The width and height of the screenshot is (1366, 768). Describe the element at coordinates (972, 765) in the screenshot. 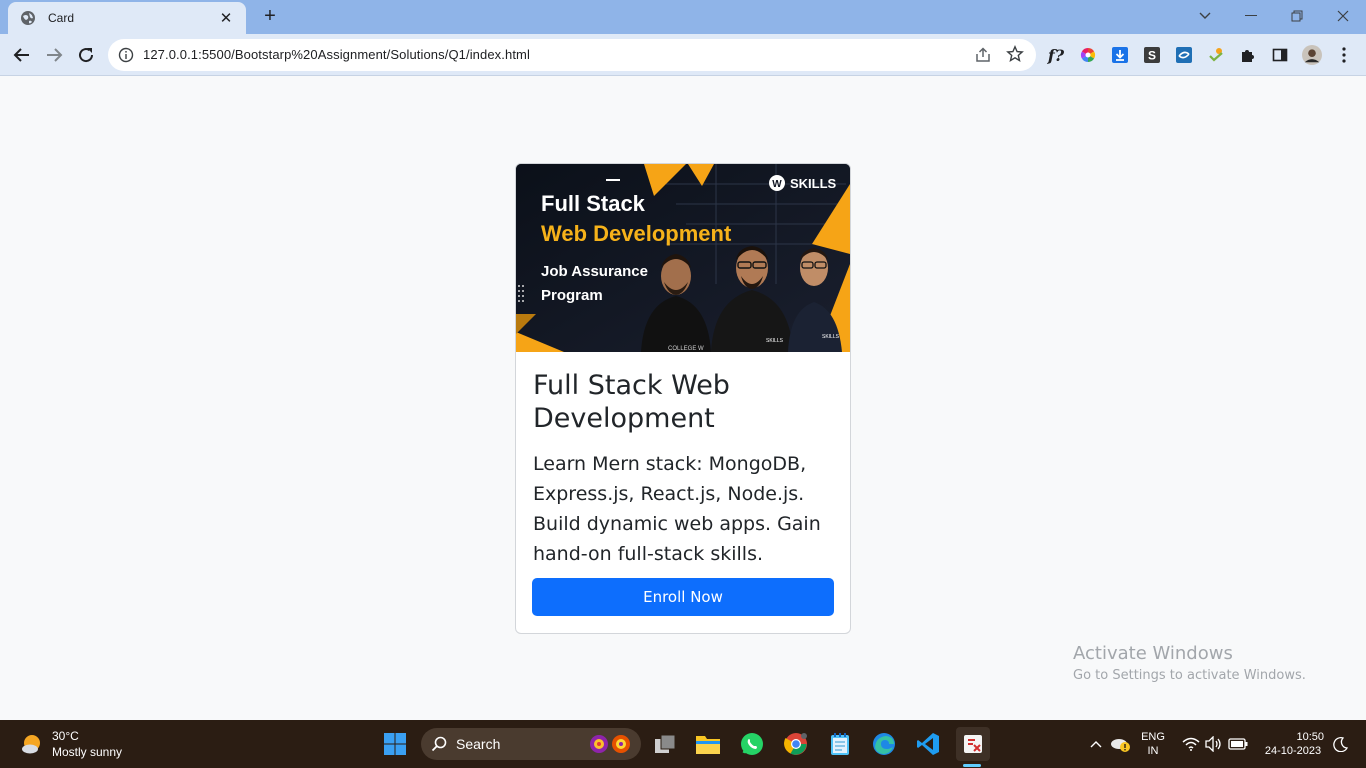

I see `active-app-indicator` at that location.